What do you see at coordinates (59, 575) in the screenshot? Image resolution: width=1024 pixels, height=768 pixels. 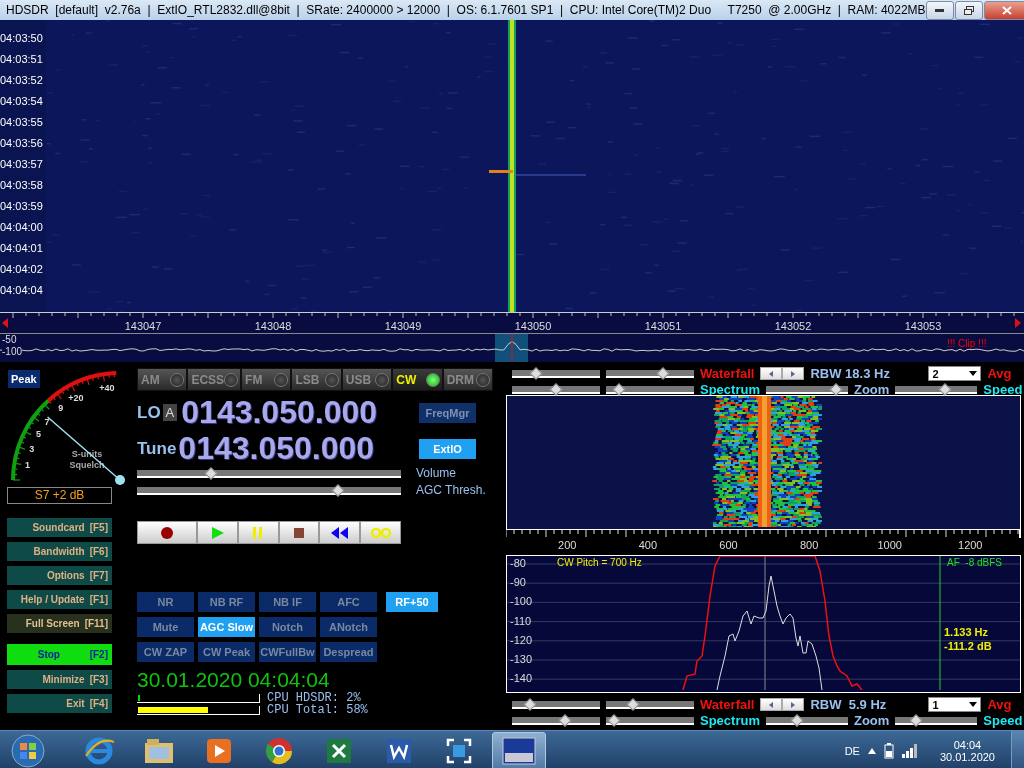 I see `function-button: Options [F7]` at bounding box center [59, 575].